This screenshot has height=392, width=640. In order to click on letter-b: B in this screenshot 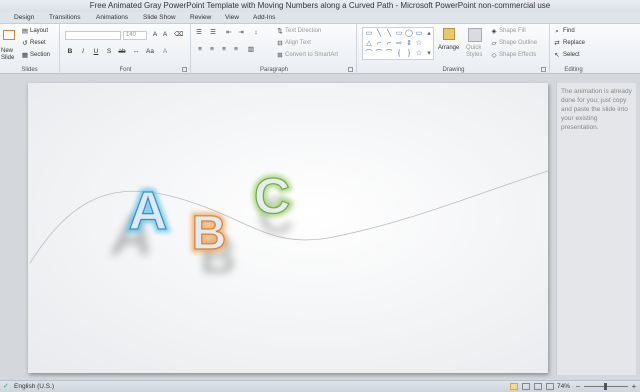, I will do `click(209, 233)`.